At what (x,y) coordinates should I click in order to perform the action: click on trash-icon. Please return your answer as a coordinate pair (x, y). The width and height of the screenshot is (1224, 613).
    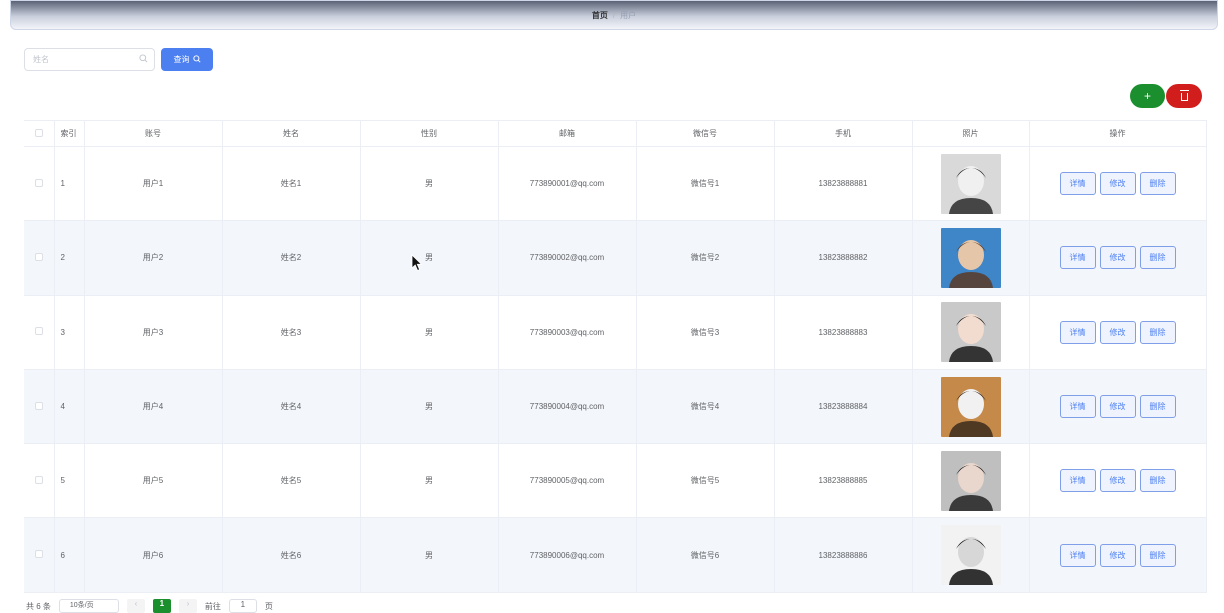
    Looking at the image, I should click on (1184, 95).